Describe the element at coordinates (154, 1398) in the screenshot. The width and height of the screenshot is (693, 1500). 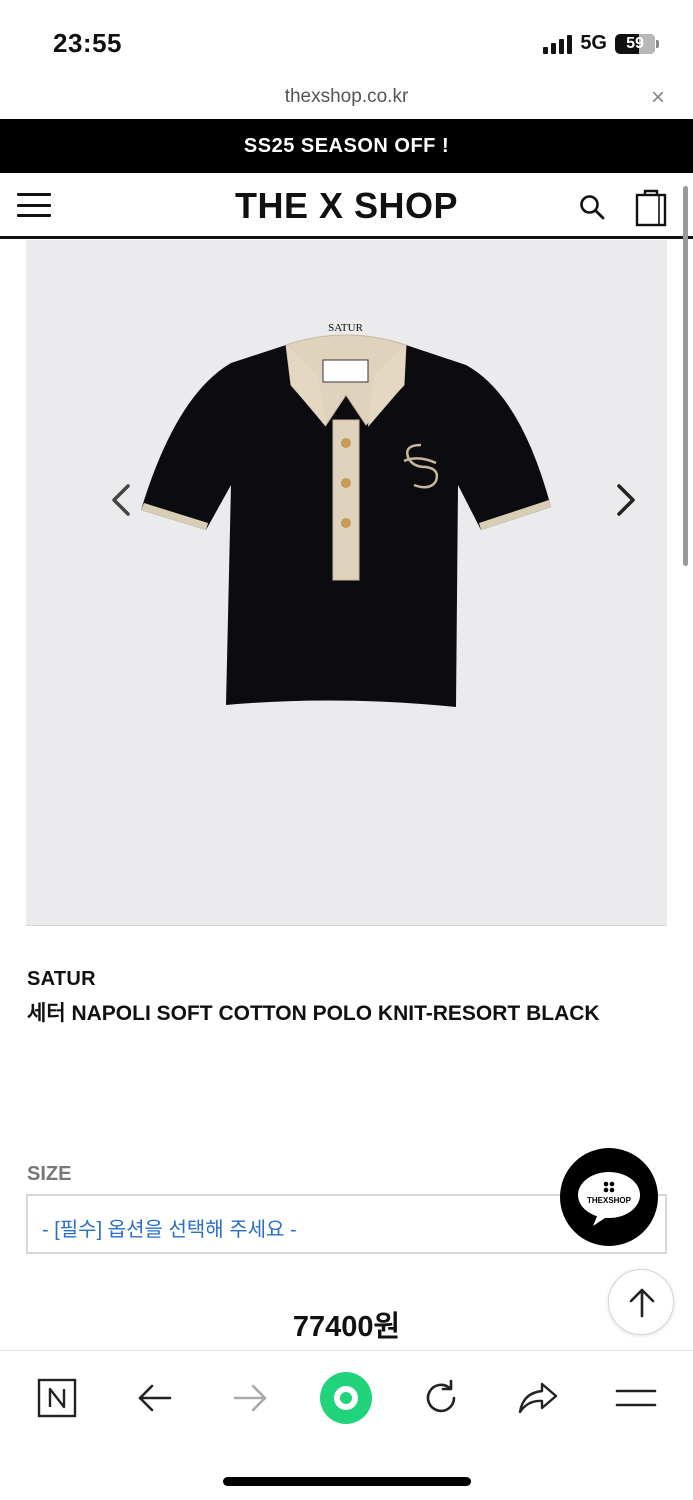
I see `back-icon` at that location.